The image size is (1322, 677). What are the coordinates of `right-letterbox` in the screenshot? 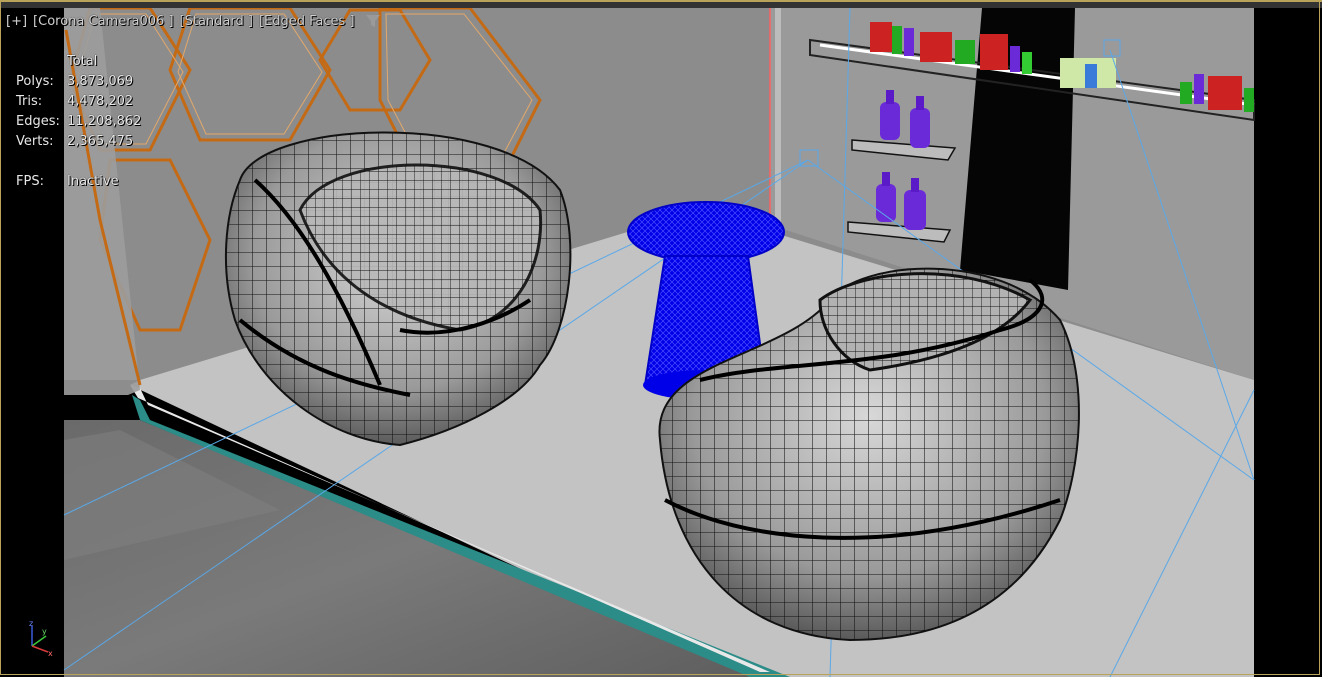 It's located at (1288, 338).